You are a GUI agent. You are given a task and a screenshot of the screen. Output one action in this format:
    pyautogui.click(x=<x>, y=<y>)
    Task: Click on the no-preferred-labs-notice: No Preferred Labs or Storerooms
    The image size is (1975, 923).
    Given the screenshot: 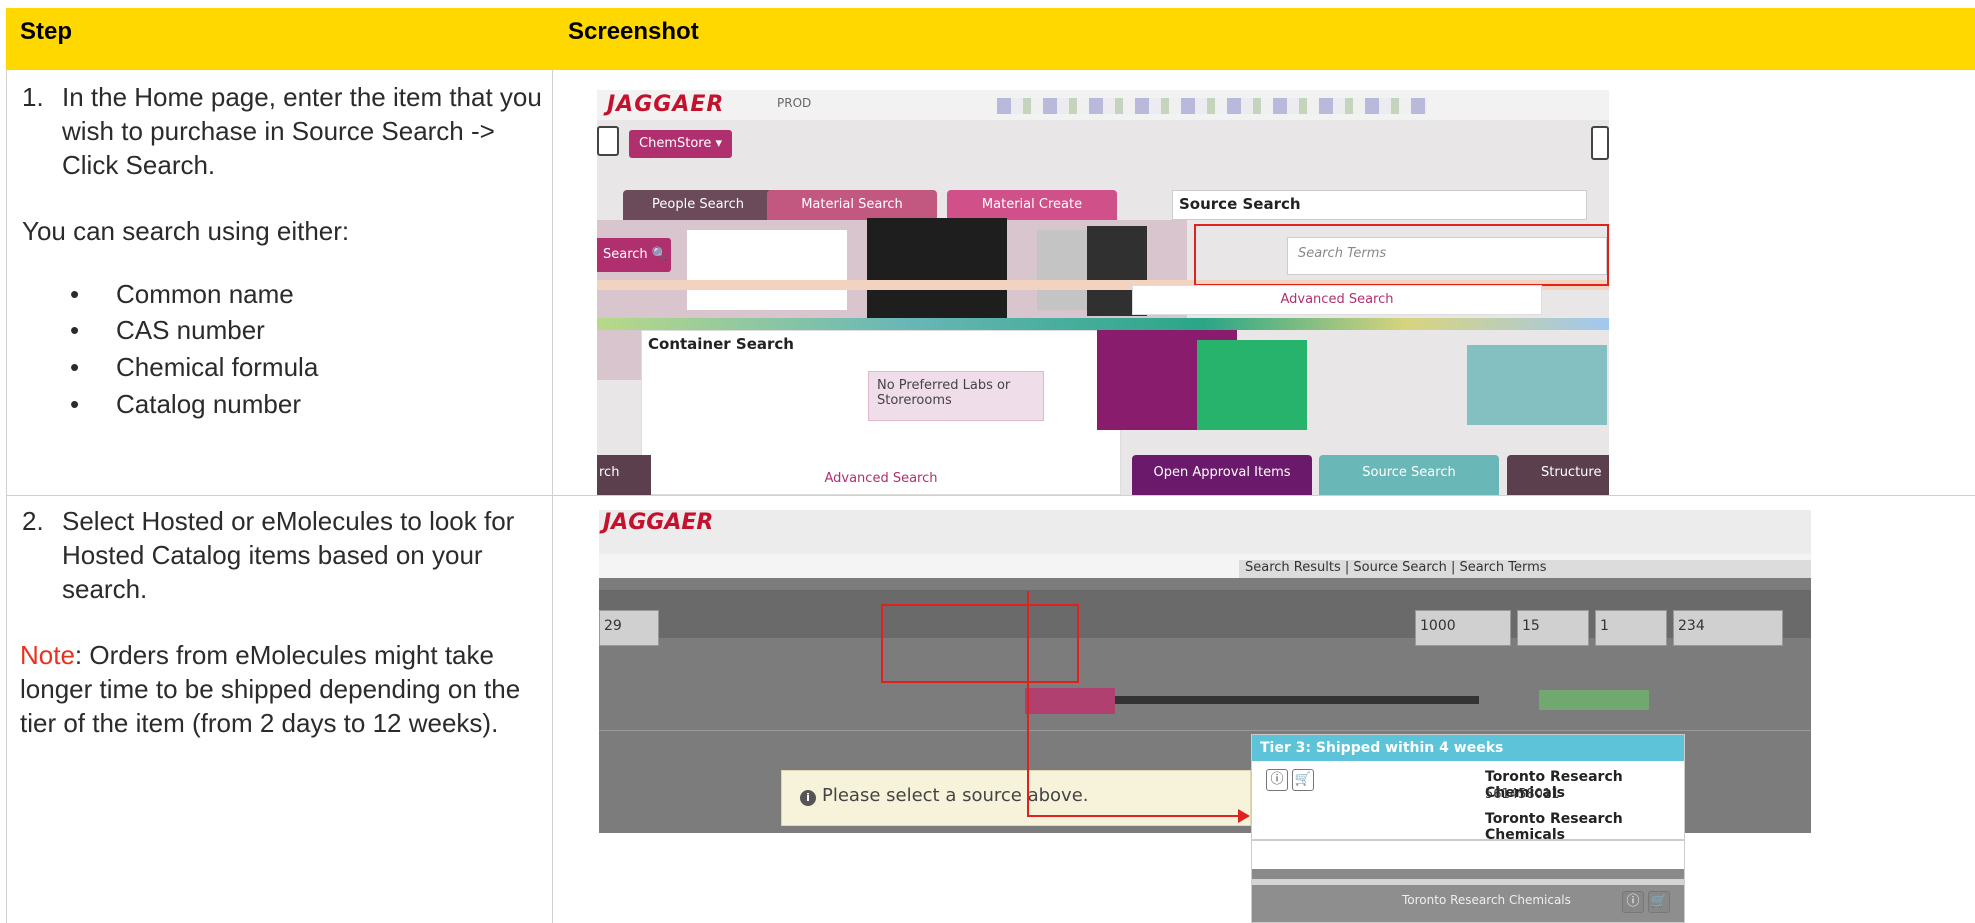 What is the action you would take?
    pyautogui.click(x=956, y=396)
    